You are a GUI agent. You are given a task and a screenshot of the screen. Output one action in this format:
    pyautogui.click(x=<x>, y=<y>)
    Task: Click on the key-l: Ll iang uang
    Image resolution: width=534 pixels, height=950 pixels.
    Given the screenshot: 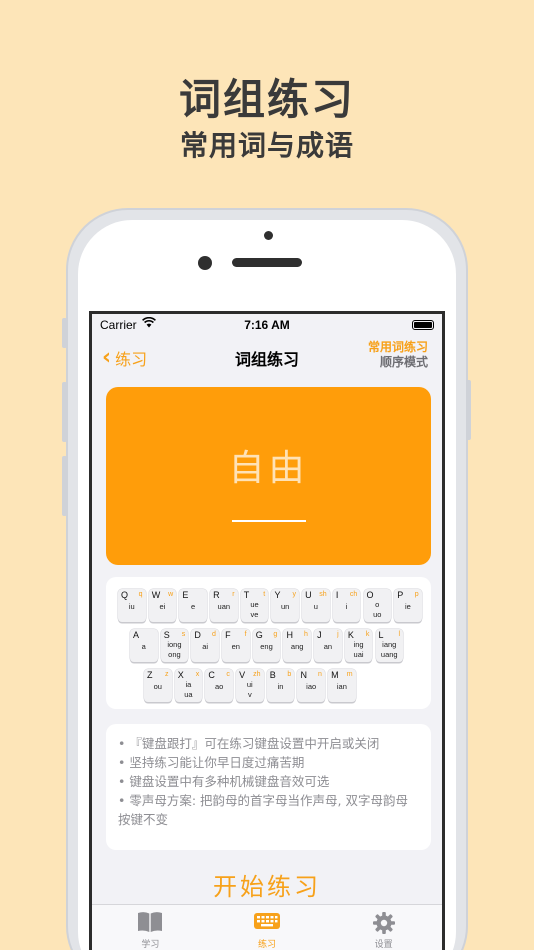 What is the action you would take?
    pyautogui.click(x=389, y=645)
    